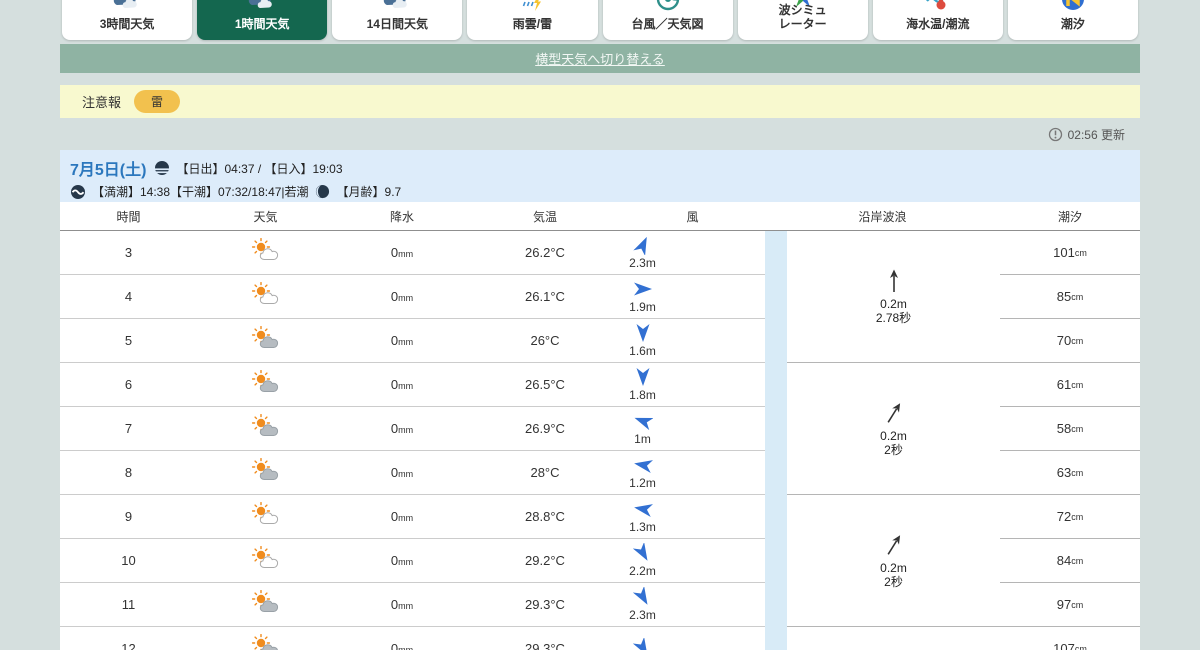 The height and width of the screenshot is (650, 1200). I want to click on column-header: 時間, so click(128, 216).